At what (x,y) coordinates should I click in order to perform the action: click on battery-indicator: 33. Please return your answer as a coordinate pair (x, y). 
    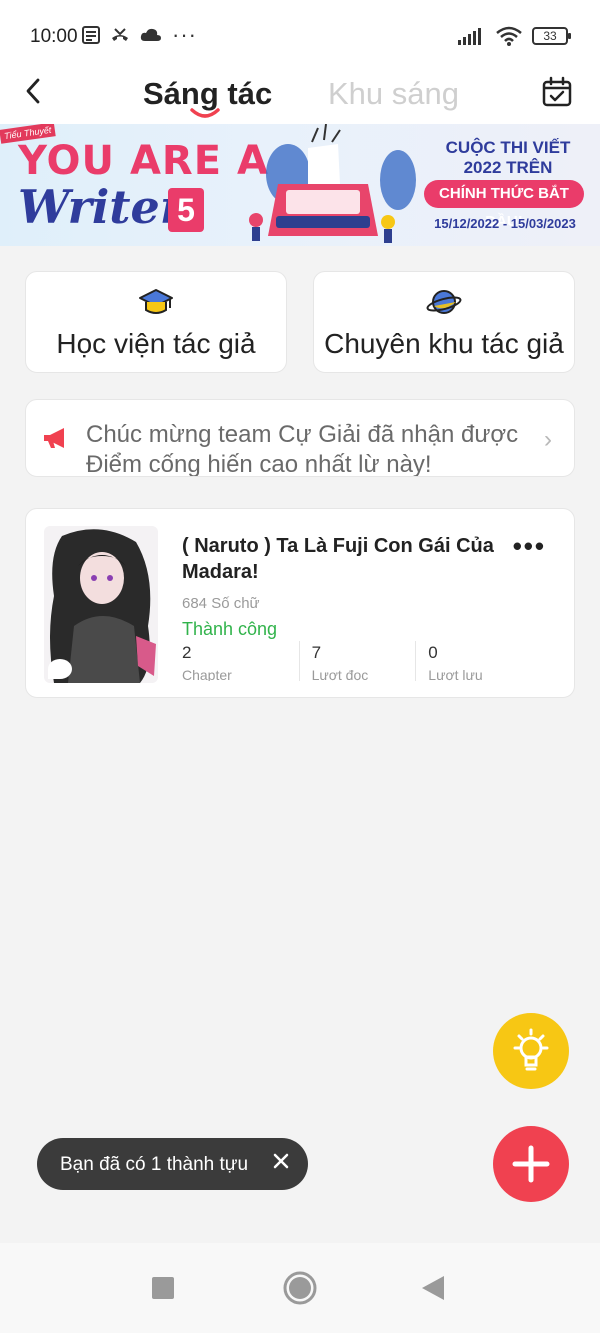
    Looking at the image, I should click on (551, 36).